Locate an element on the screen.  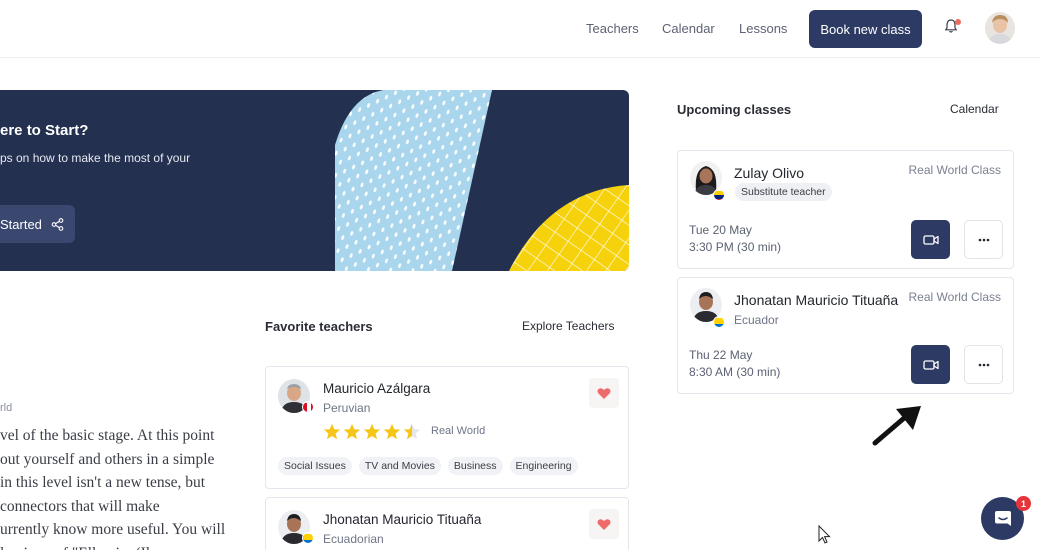
teacher-card: Jhonatan Mauricio Tituaña Ecuadorian is located at coordinates (447, 523).